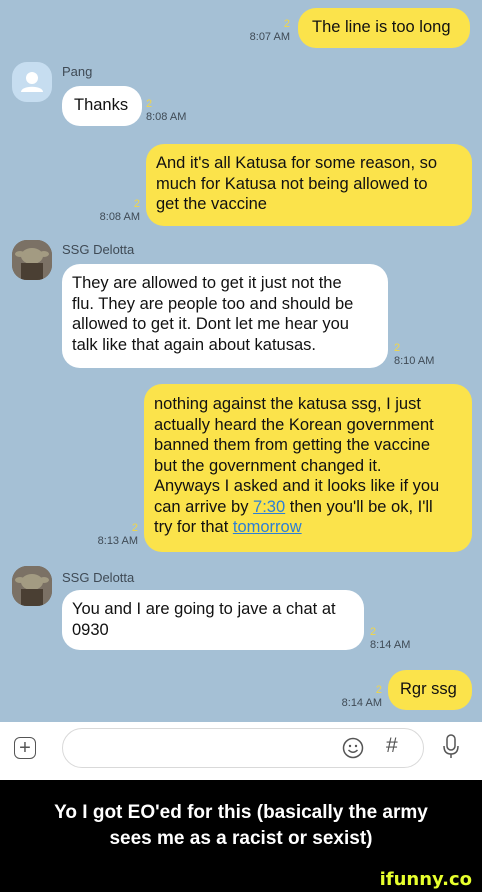  I want to click on message-time: 8:07 AM, so click(269, 37).